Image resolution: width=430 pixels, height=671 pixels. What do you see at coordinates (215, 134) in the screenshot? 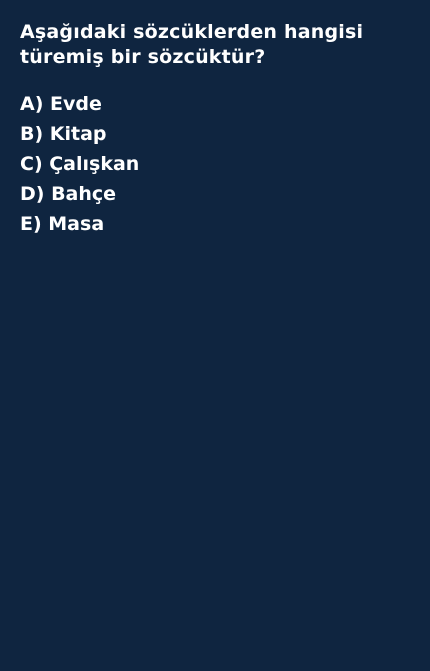
I see `option-b: B) Kitap` at bounding box center [215, 134].